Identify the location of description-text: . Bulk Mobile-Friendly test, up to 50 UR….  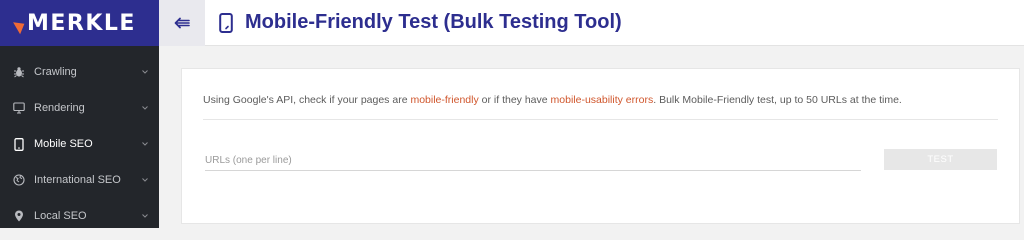
(777, 100).